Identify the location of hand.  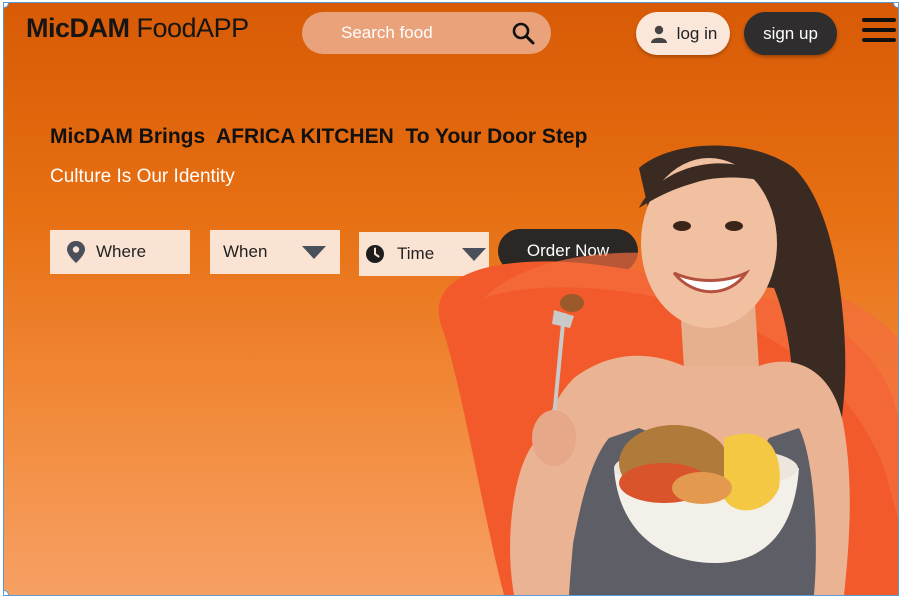
(554, 438).